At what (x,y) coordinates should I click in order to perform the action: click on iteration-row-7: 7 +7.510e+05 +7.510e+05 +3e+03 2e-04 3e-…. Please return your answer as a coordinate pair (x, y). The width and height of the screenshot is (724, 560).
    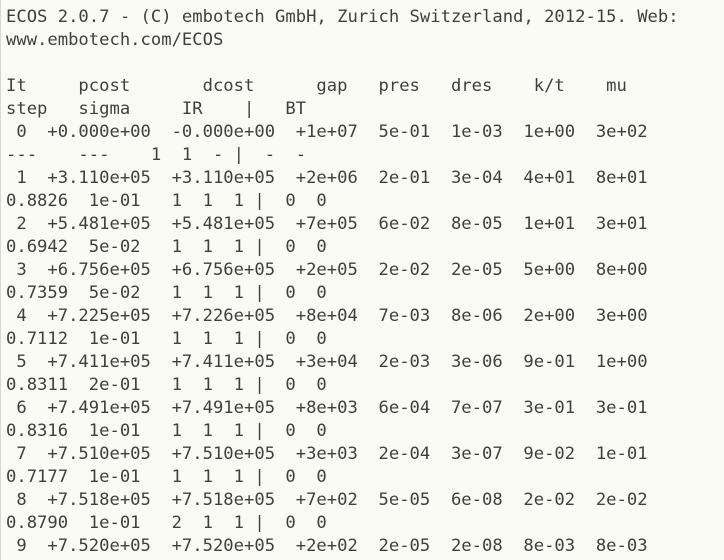
    Looking at the image, I should click on (327, 454).